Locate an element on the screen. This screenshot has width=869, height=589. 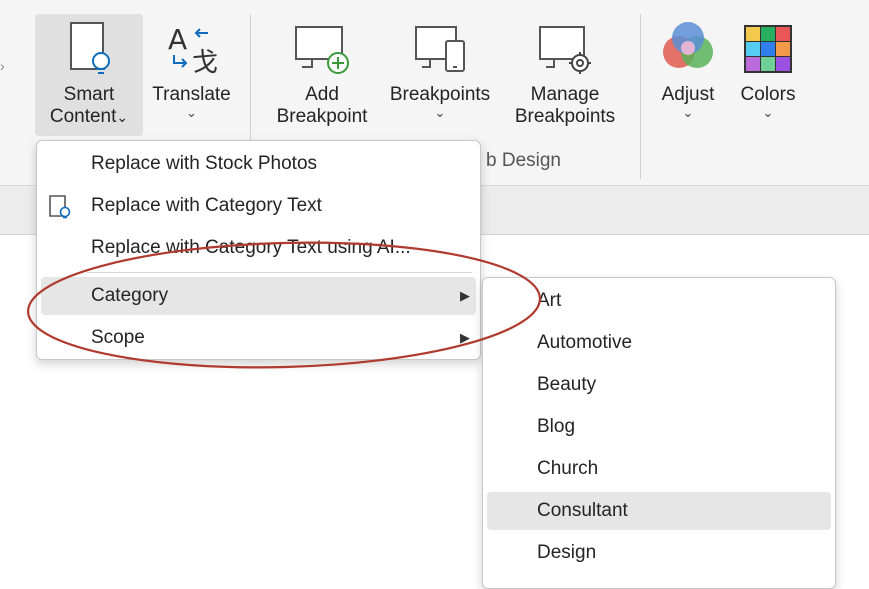
menu-item-category: Category ▶ is located at coordinates (258, 296).